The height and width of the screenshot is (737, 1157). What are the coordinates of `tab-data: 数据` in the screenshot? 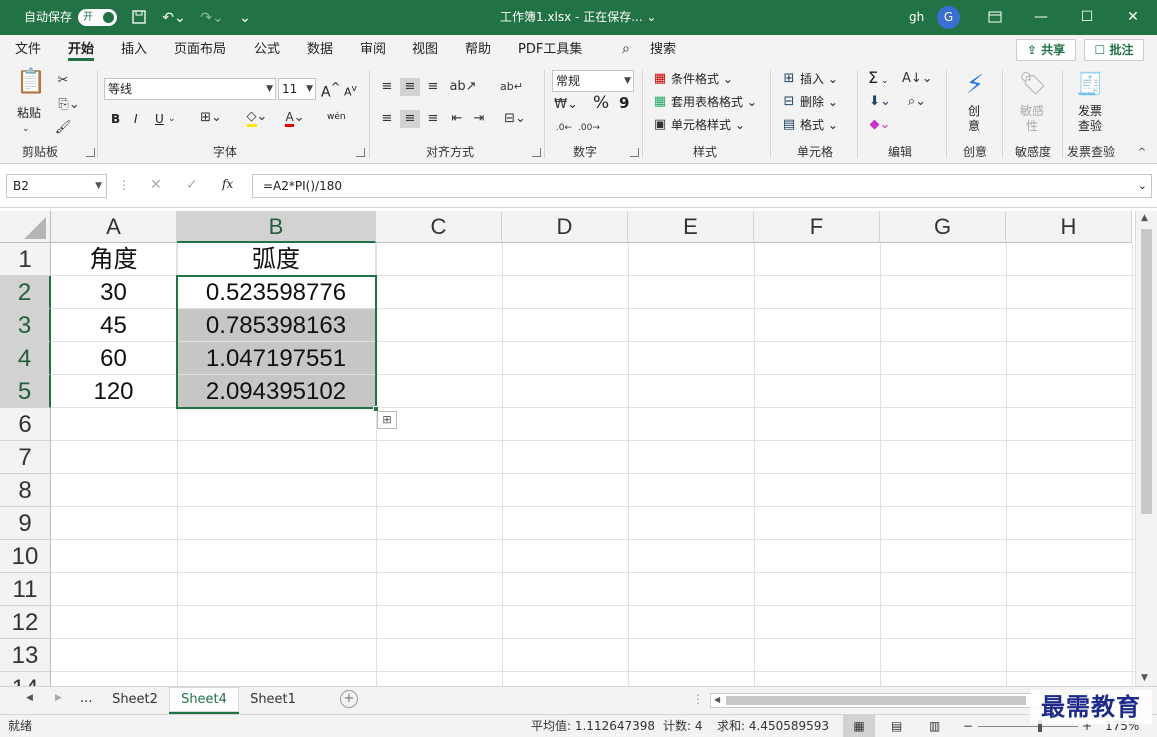 It's located at (320, 49).